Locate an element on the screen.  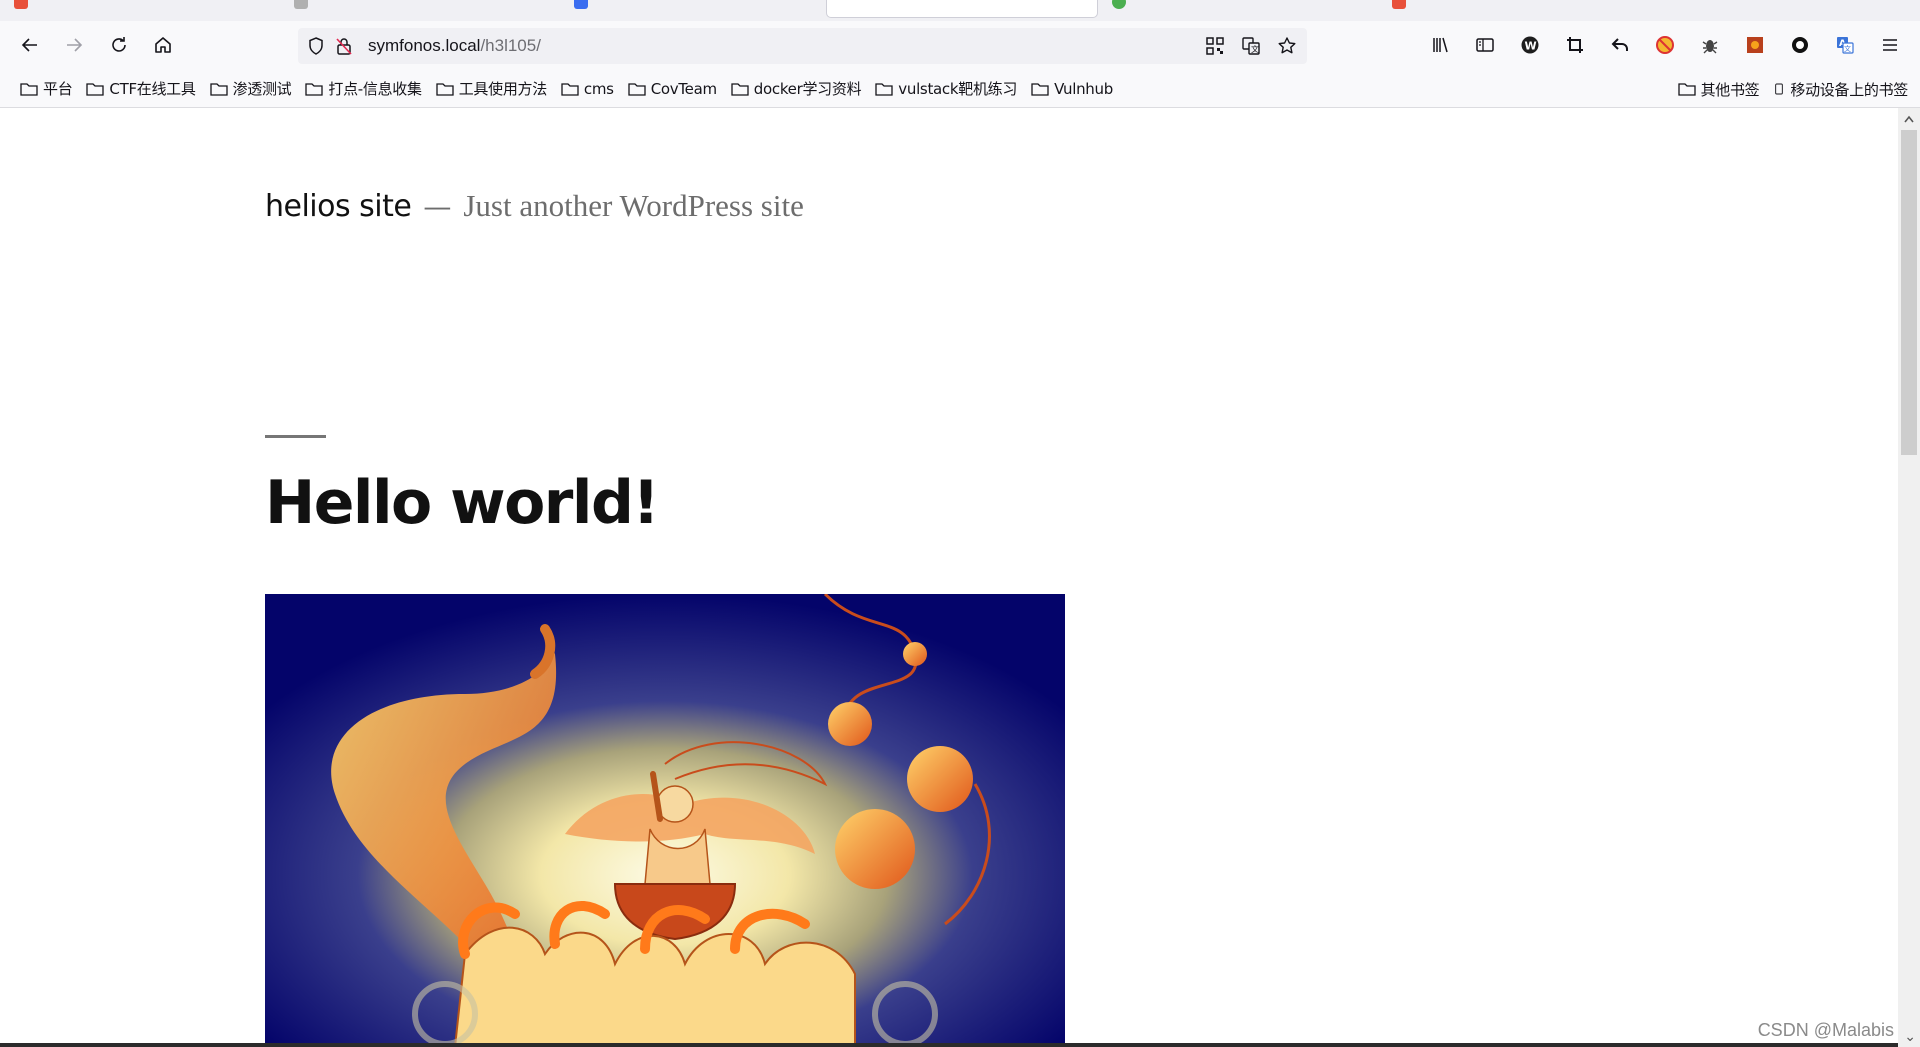
entry-divider is located at coordinates (295, 436).